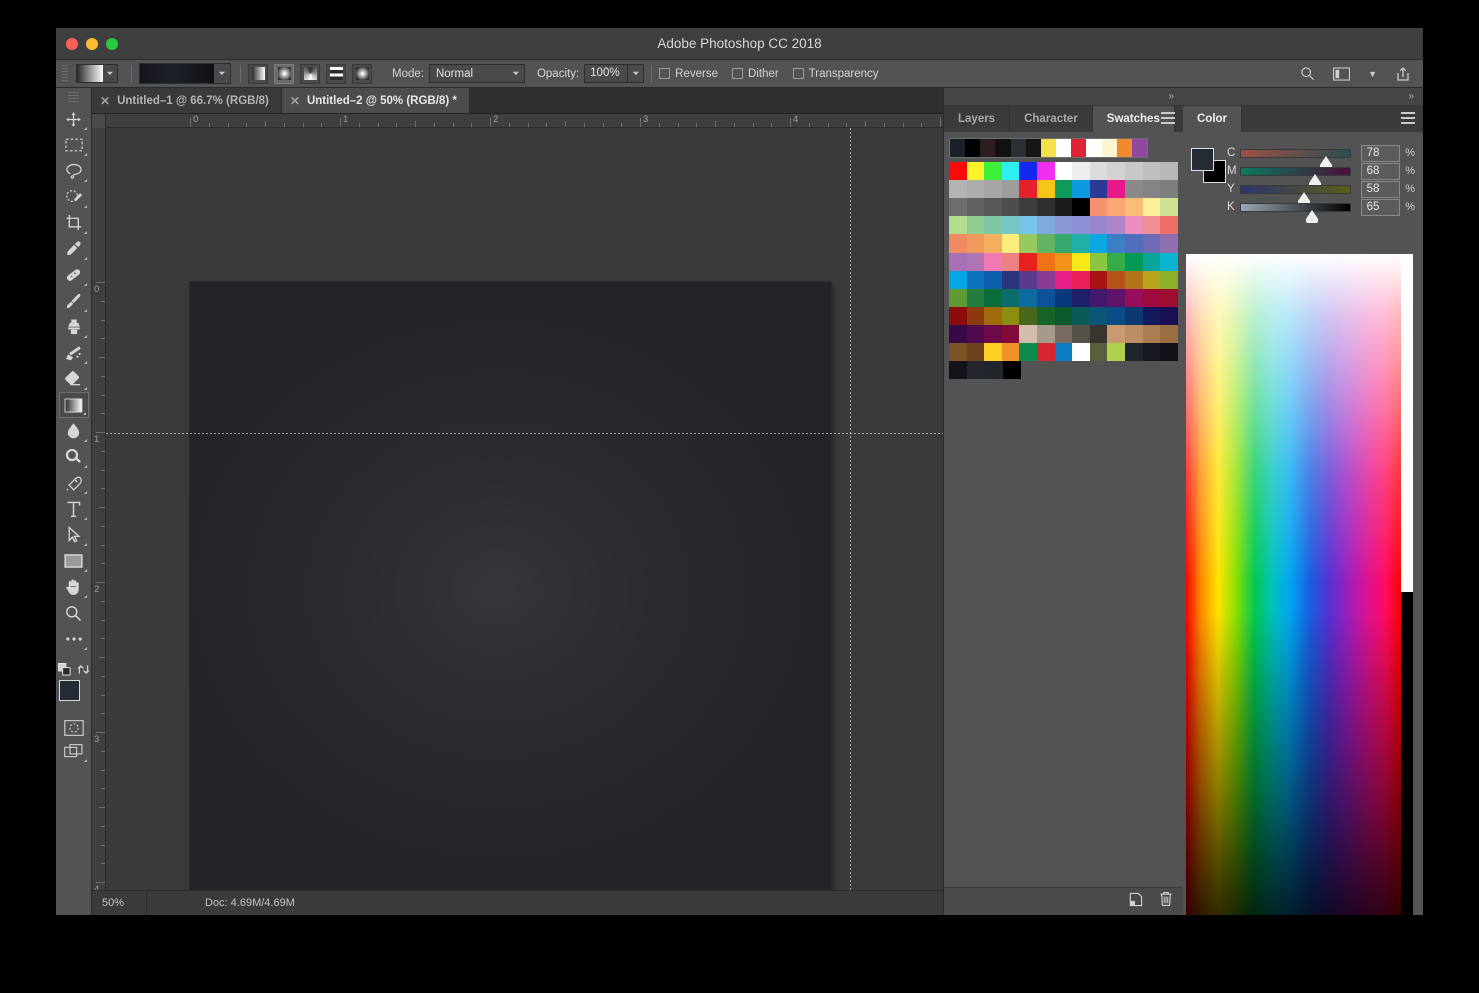 This screenshot has width=1479, height=993. Describe the element at coordinates (541, 121) in the screenshot. I see `horizontal-ruler: 0 1 2 3 4` at that location.